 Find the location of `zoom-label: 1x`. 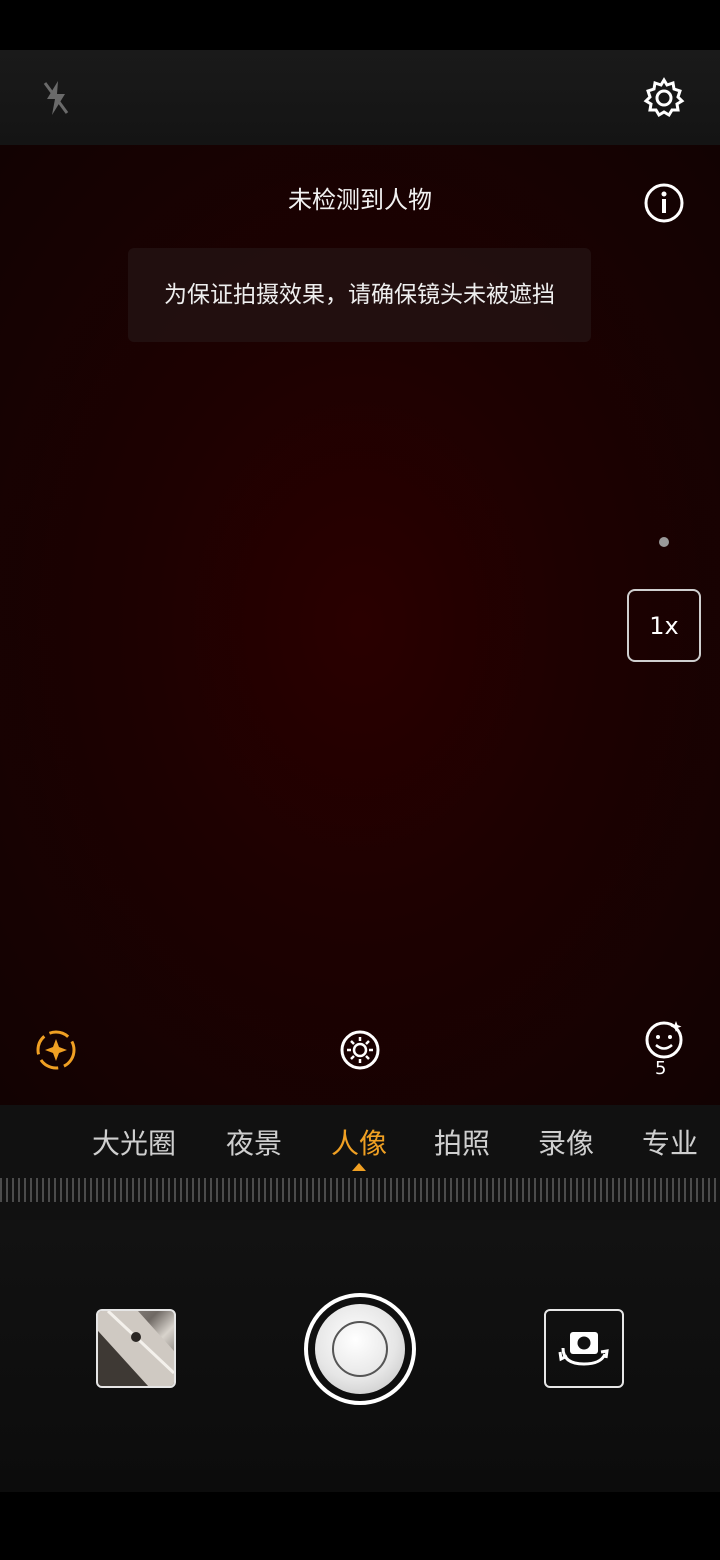

zoom-label: 1x is located at coordinates (664, 625).